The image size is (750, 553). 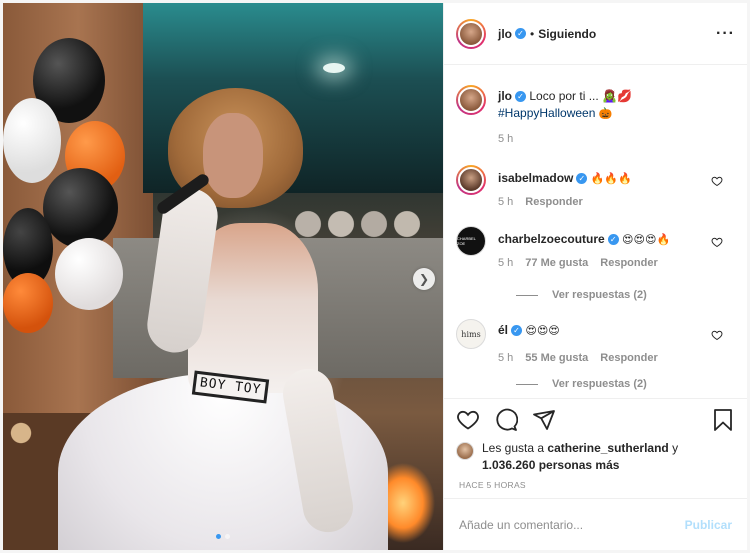 What do you see at coordinates (28, 303) in the screenshot?
I see `balloon-orange` at bounding box center [28, 303].